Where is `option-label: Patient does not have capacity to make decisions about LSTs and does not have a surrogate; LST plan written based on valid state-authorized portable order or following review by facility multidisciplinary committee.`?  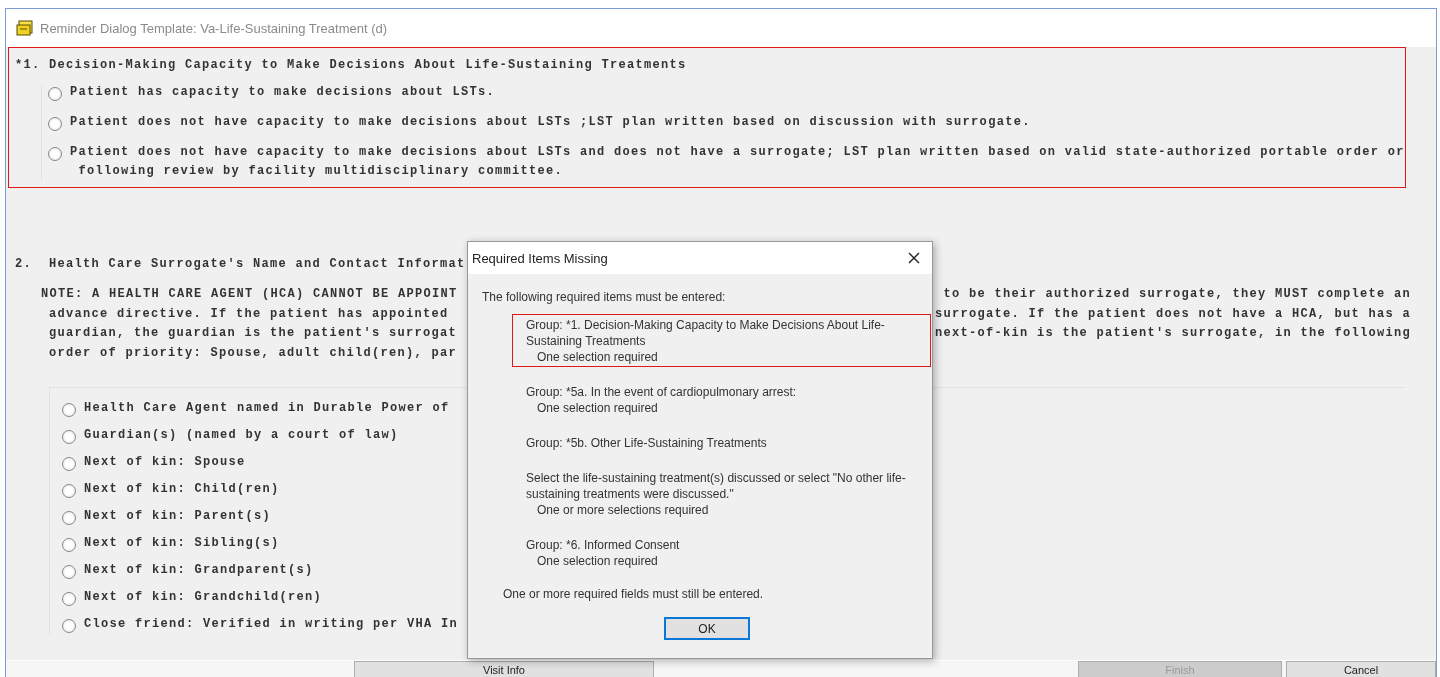
option-label: Patient does not have capacity to make decisions about LSTs and does not have a surrogate; LST plan written based on valid state-authorized portable order or following review by facility multidisciplinary committee. is located at coordinates (737, 162).